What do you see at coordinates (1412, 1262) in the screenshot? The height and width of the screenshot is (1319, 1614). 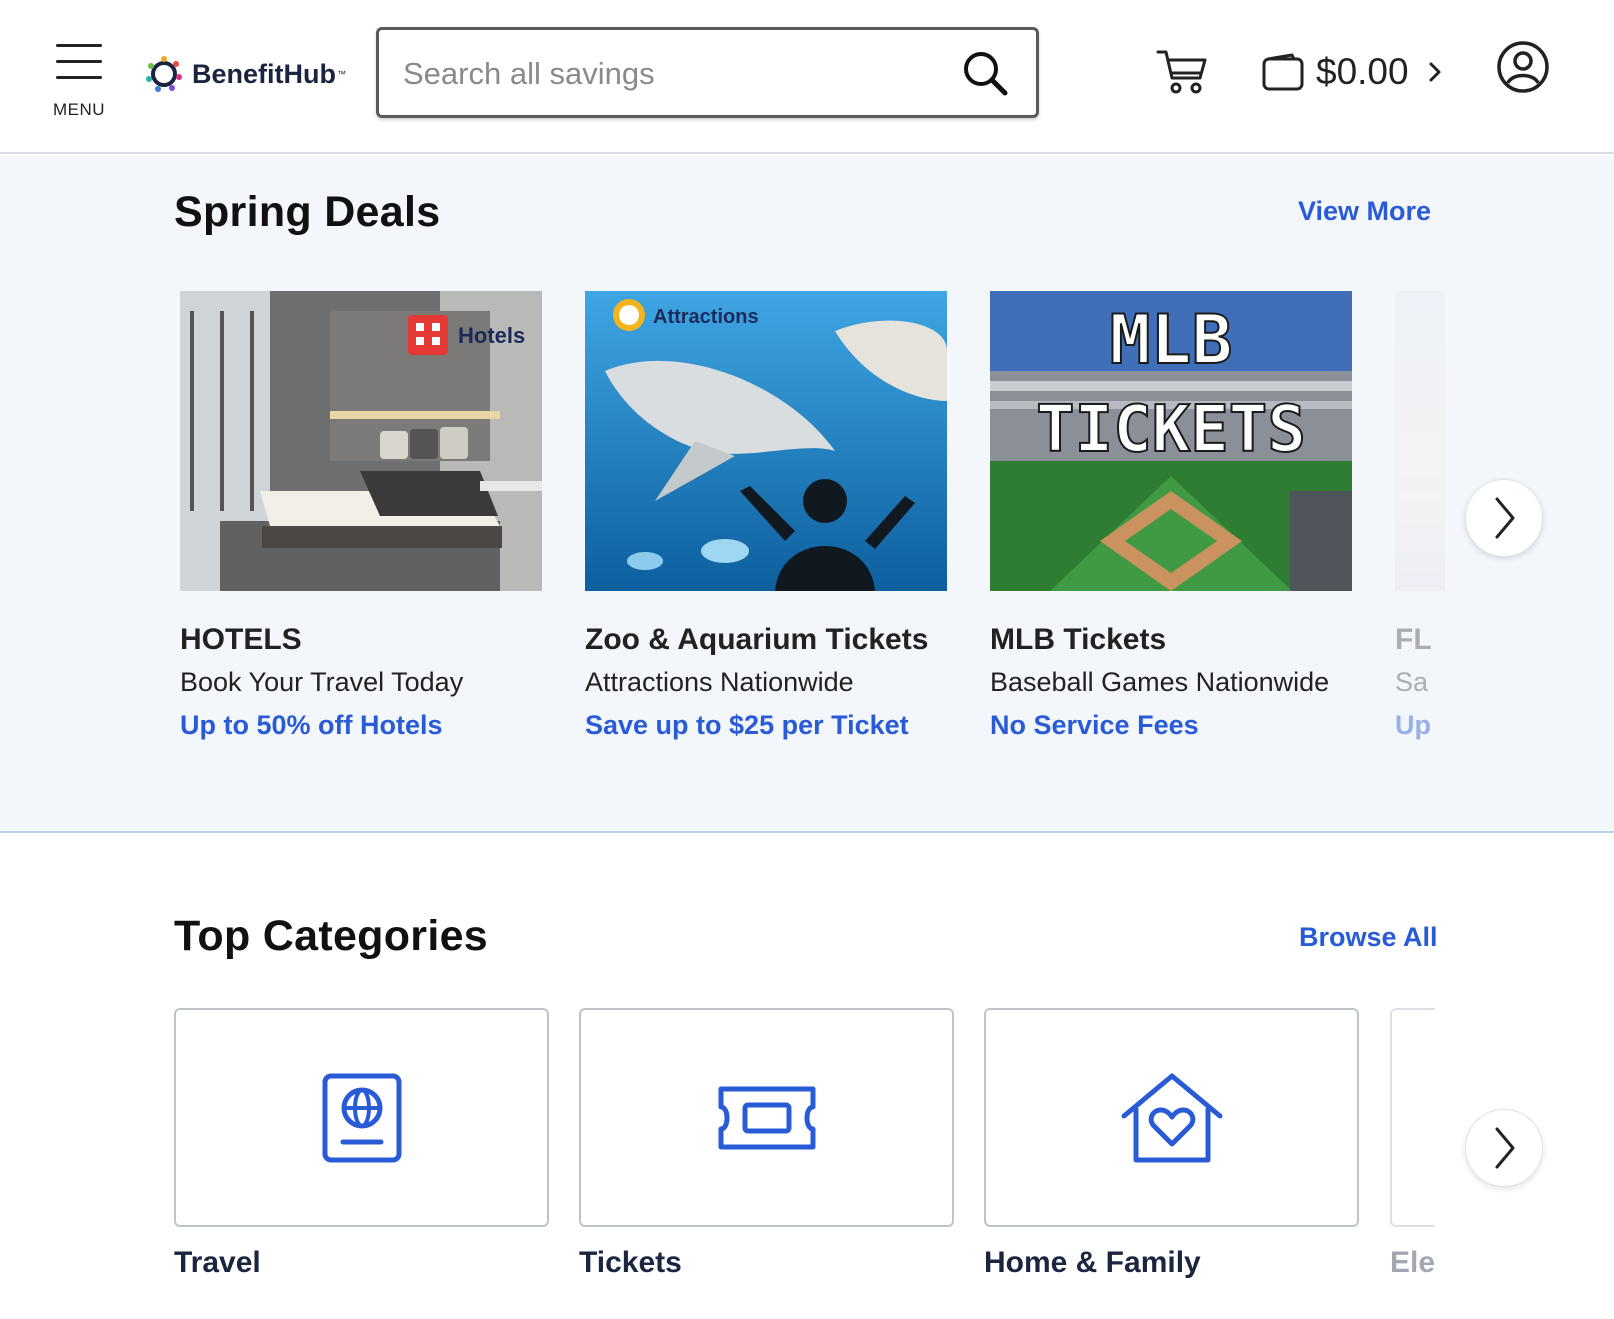 I see `category-label: Ele` at bounding box center [1412, 1262].